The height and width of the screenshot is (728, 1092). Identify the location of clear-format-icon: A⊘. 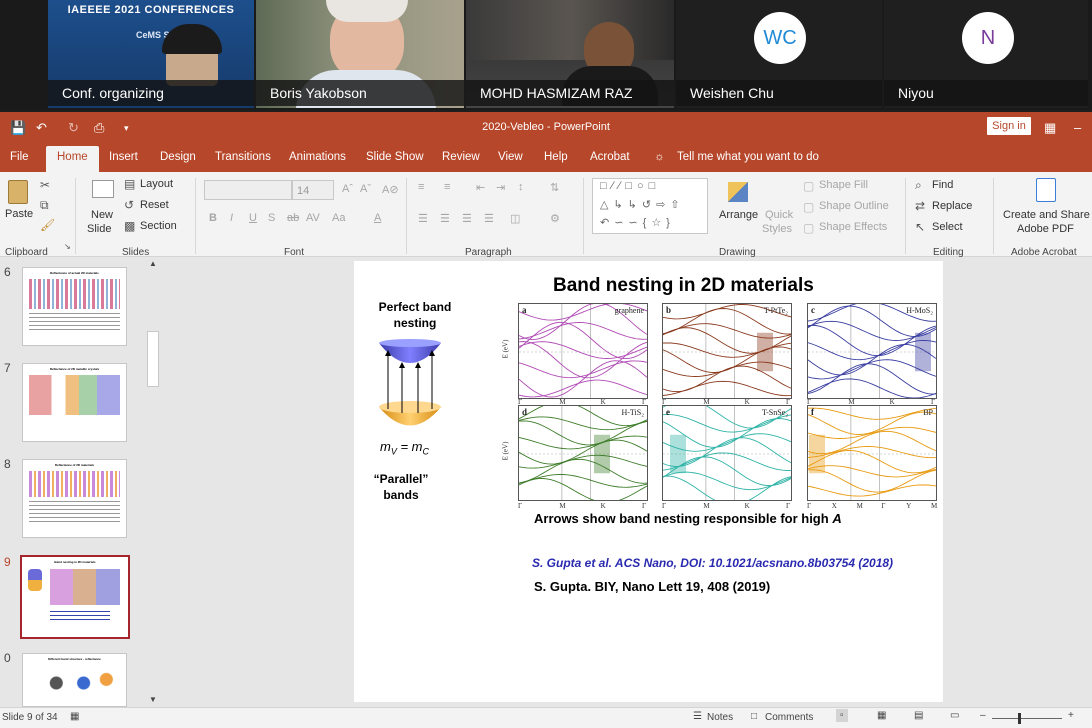
(390, 189).